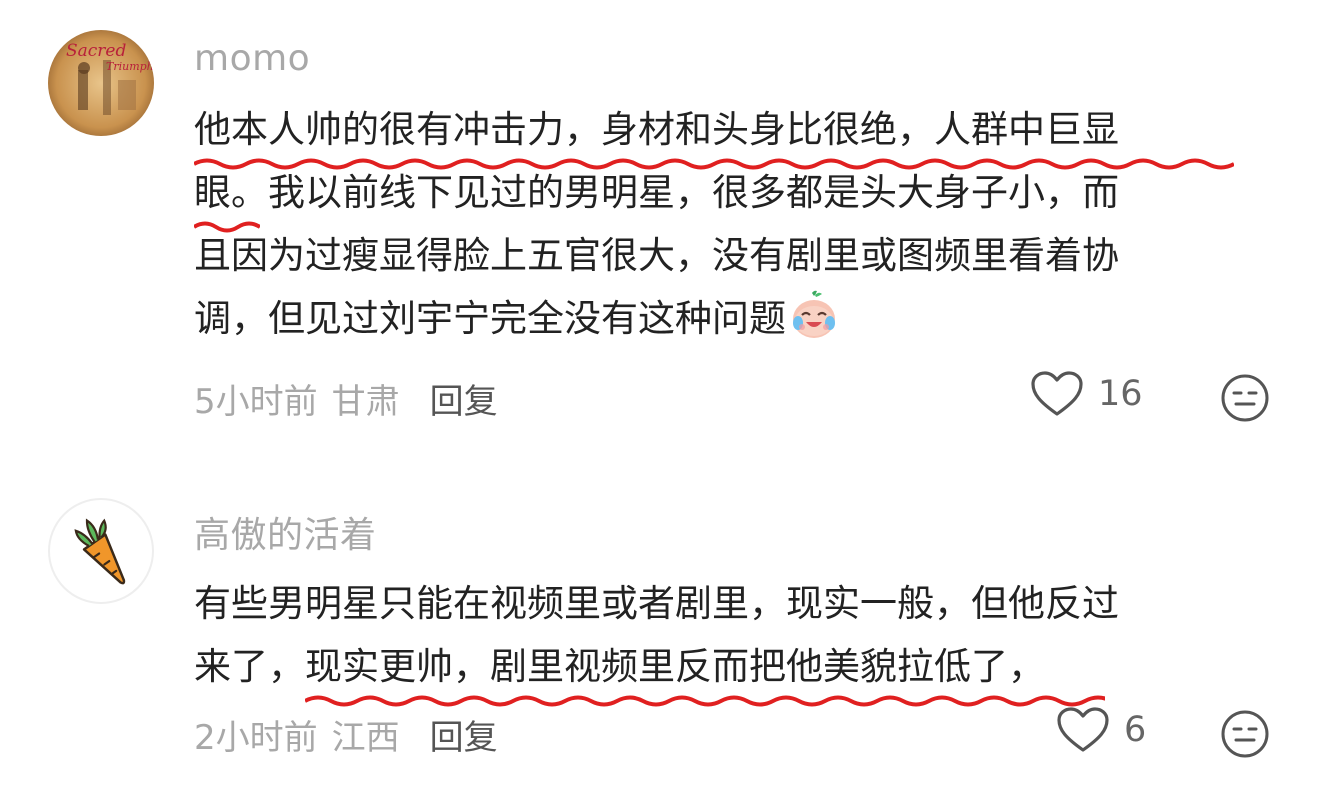  I want to click on comment-line: 调，但见过刘宇宁完全没有这种问题, so click(490, 318).